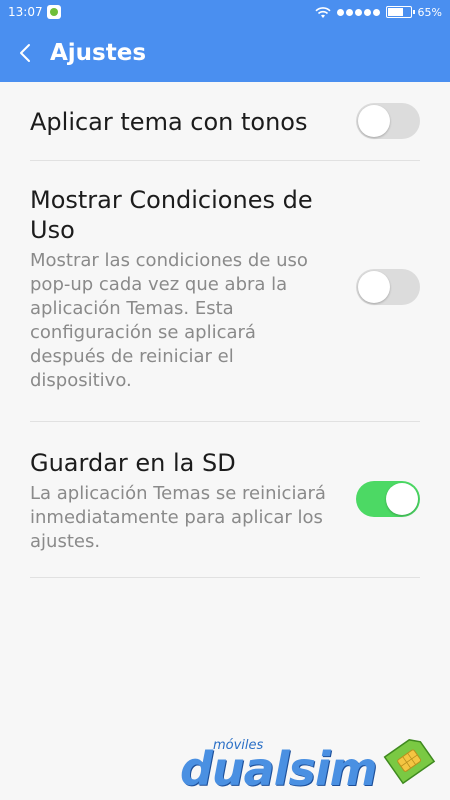  What do you see at coordinates (429, 12) in the screenshot?
I see `battery-level: 65%` at bounding box center [429, 12].